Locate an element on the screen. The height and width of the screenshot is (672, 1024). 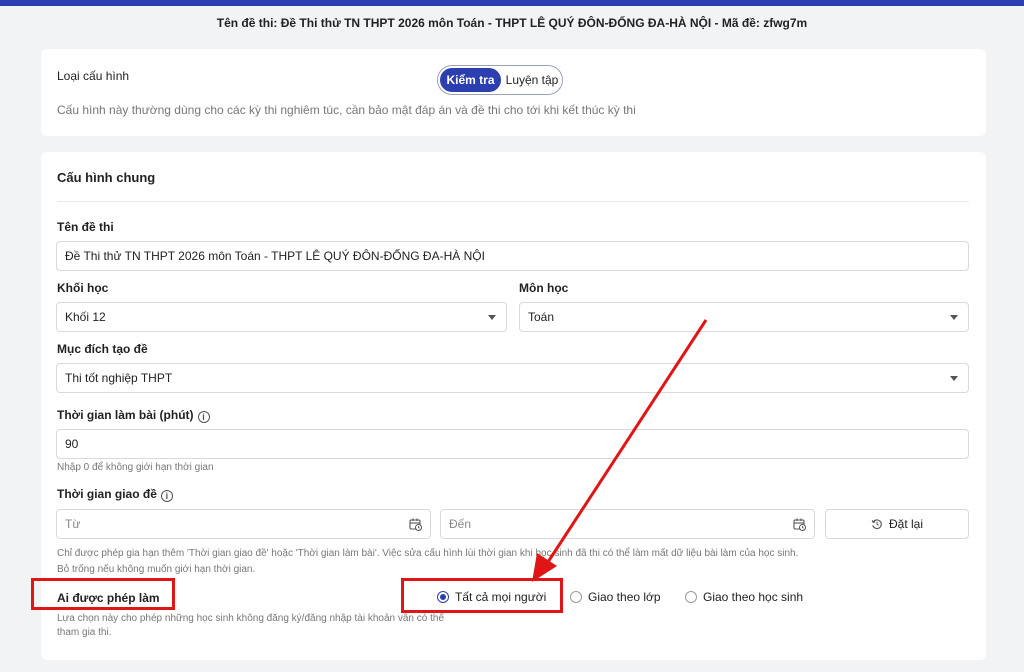
grade-select: Khối 12 is located at coordinates (281, 317).